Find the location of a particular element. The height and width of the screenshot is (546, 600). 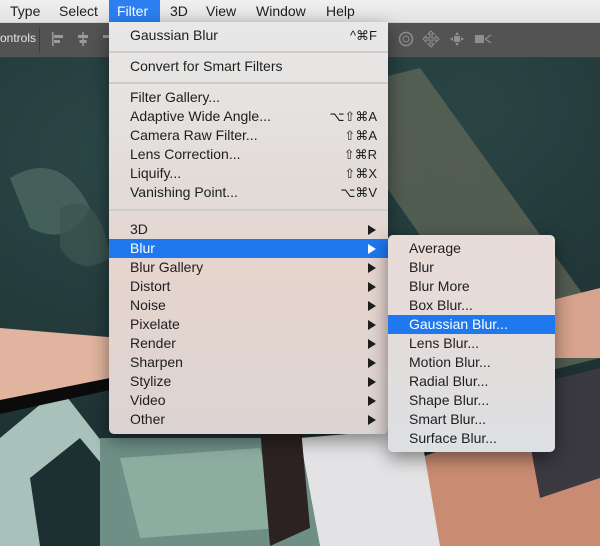

menu-item-shortcut: ⇧⌘R is located at coordinates (360, 154).